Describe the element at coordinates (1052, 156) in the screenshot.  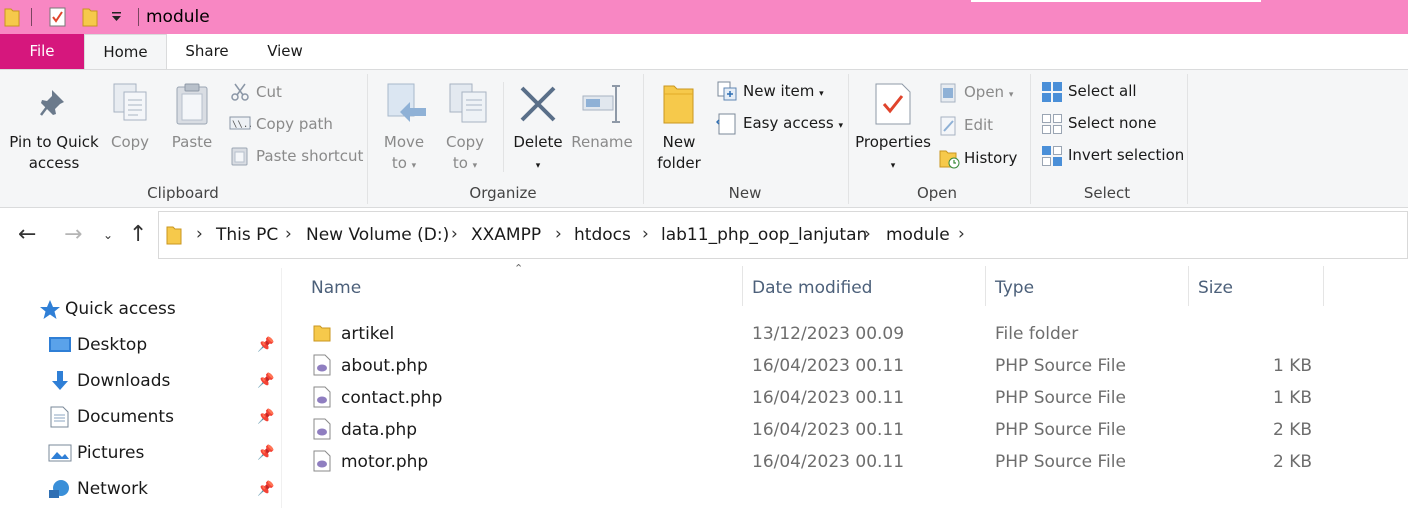
I see `invert-selection-icon` at that location.